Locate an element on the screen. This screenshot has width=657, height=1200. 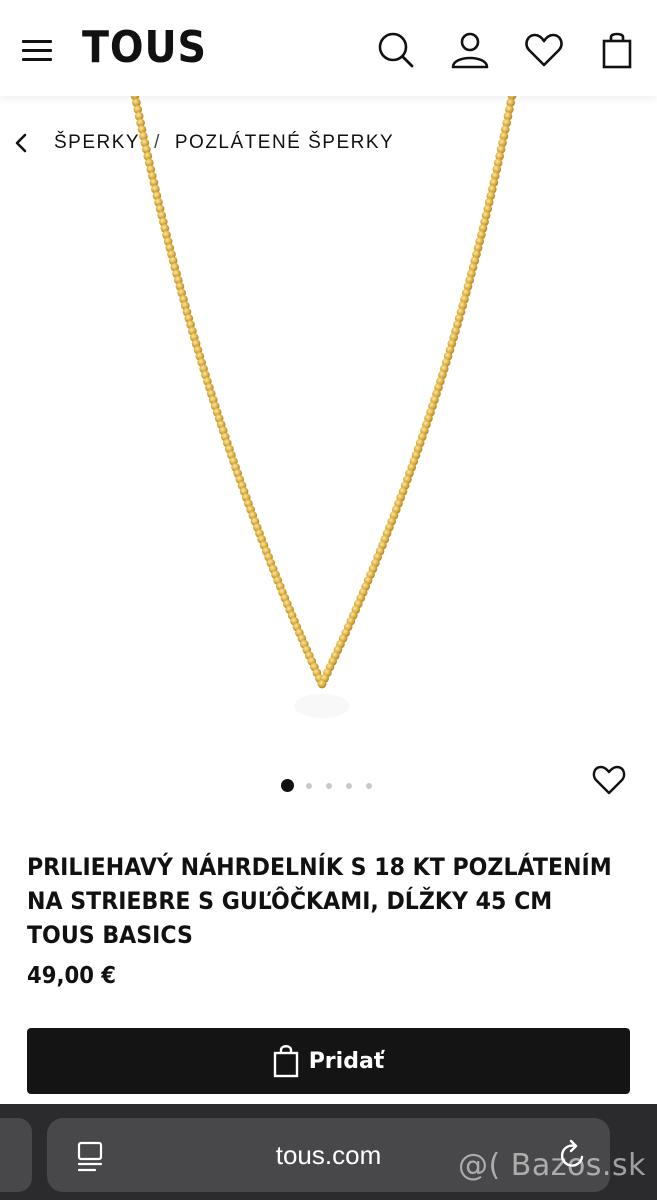
site-header: TOUS is located at coordinates (328, 48).